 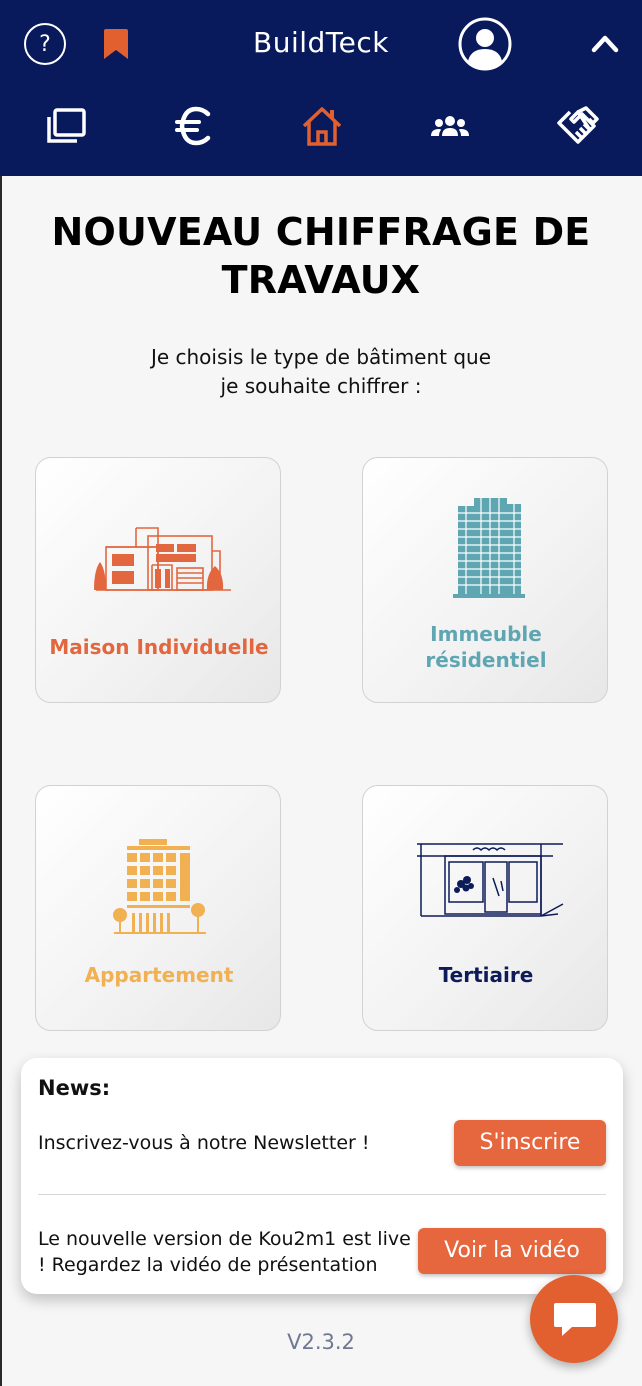 What do you see at coordinates (116, 44) in the screenshot?
I see `bookmark-icon` at bounding box center [116, 44].